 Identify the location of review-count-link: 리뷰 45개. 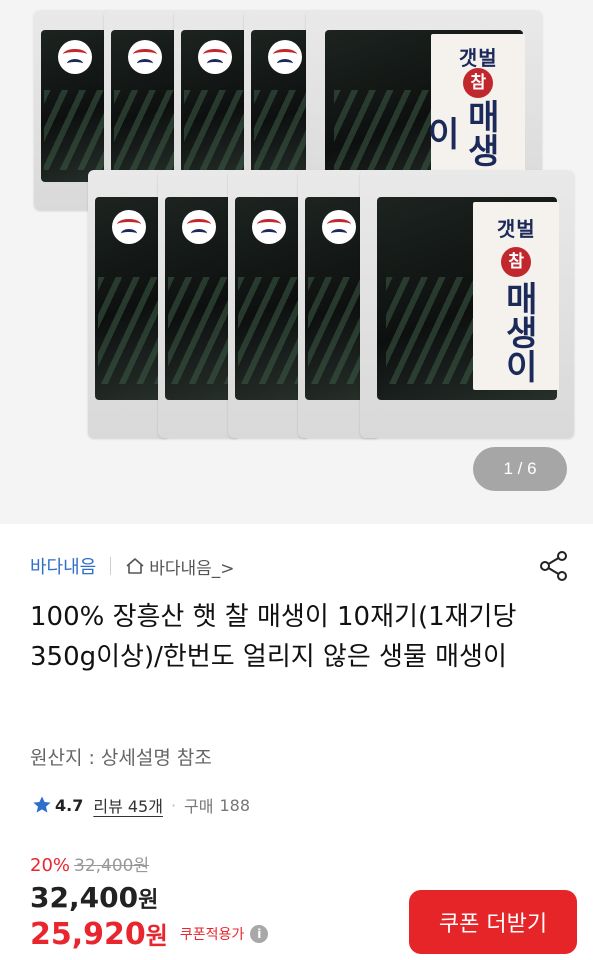
(128, 805).